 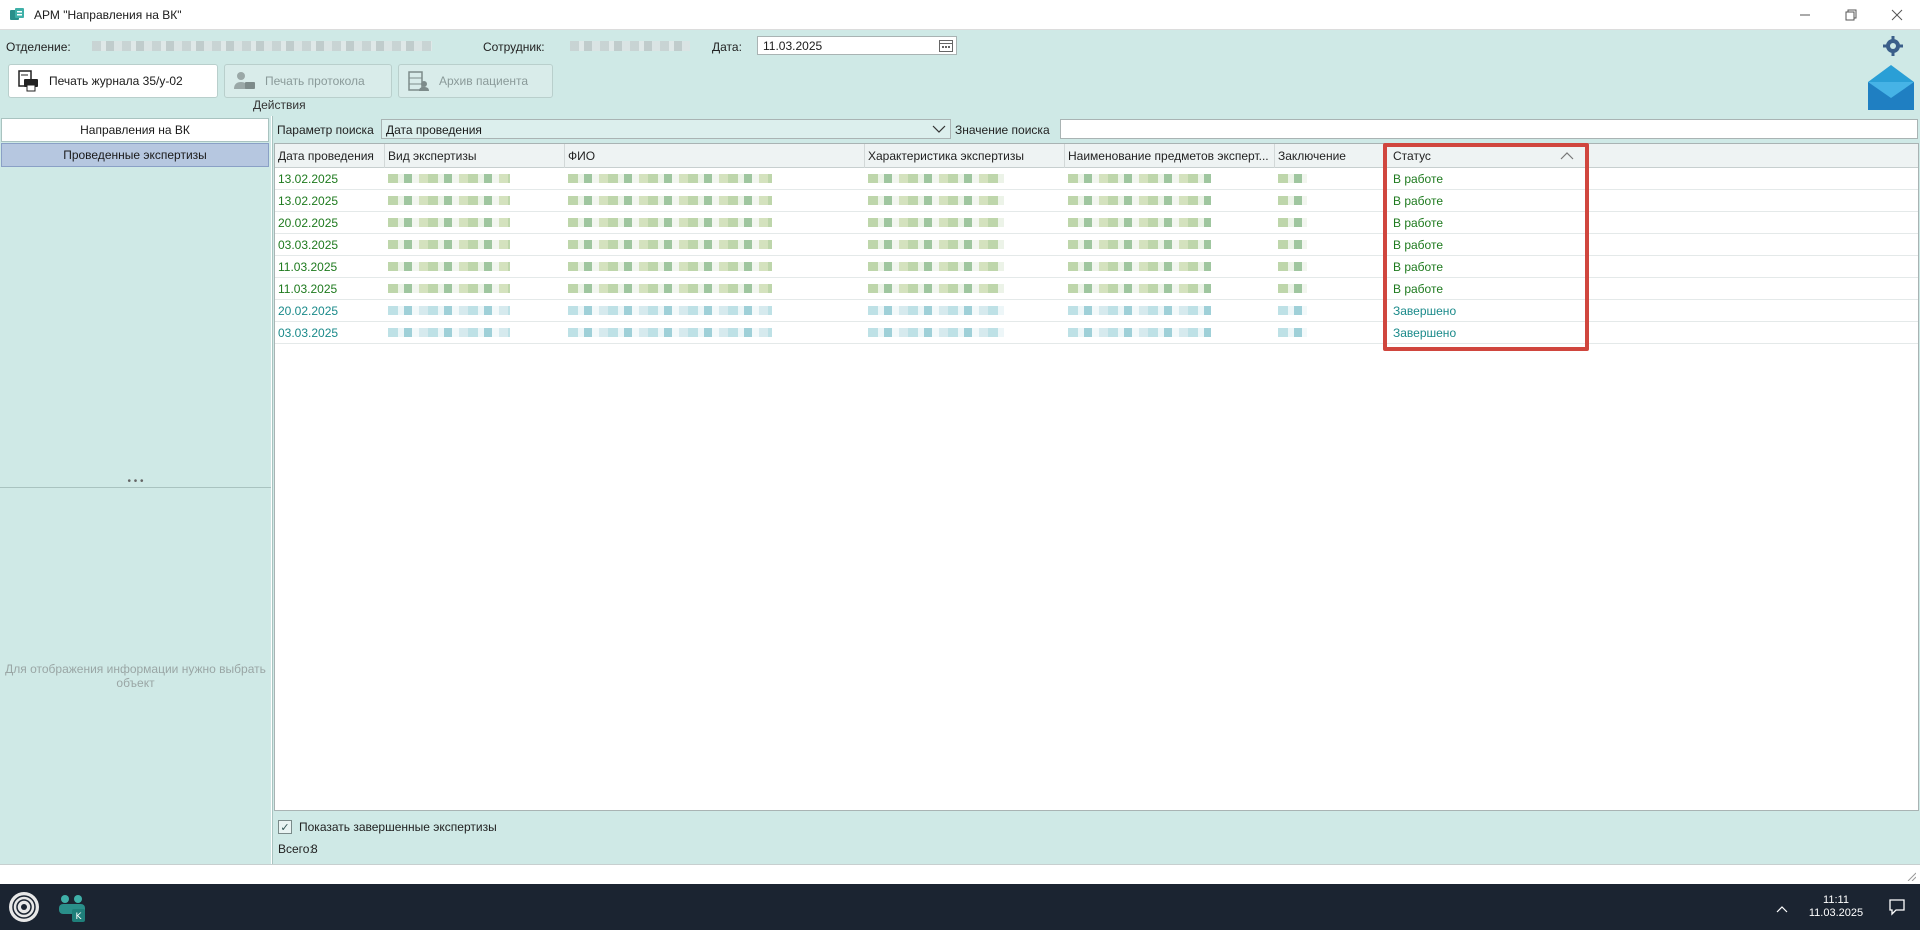 What do you see at coordinates (946, 45) in the screenshot?
I see `calendar-icon` at bounding box center [946, 45].